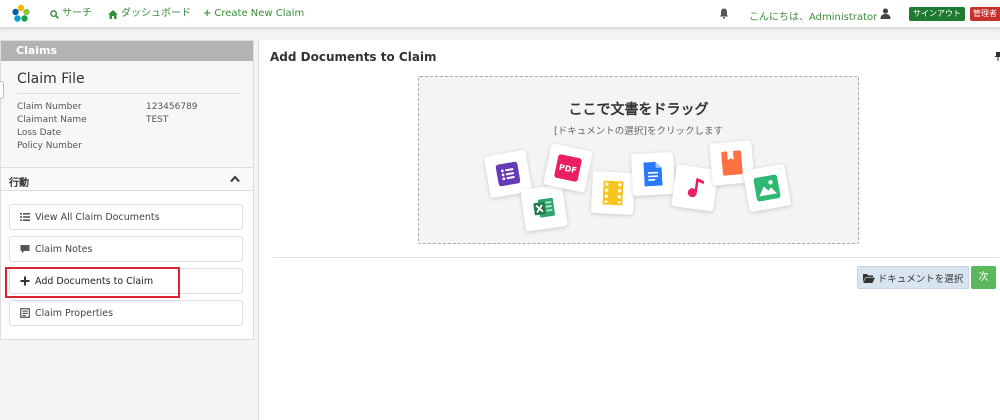 This screenshot has height=420, width=1000. Describe the element at coordinates (51, 79) in the screenshot. I see `claim-file-title: Claim File` at that location.